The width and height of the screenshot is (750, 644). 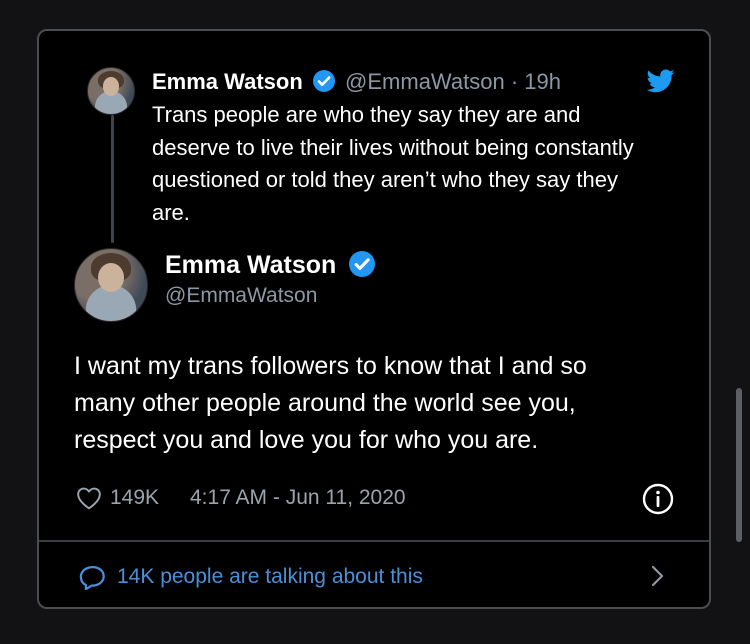 I want to click on quoted-tweet-header: Emma Watson @EmmaWatson · 19h, so click(x=356, y=82).